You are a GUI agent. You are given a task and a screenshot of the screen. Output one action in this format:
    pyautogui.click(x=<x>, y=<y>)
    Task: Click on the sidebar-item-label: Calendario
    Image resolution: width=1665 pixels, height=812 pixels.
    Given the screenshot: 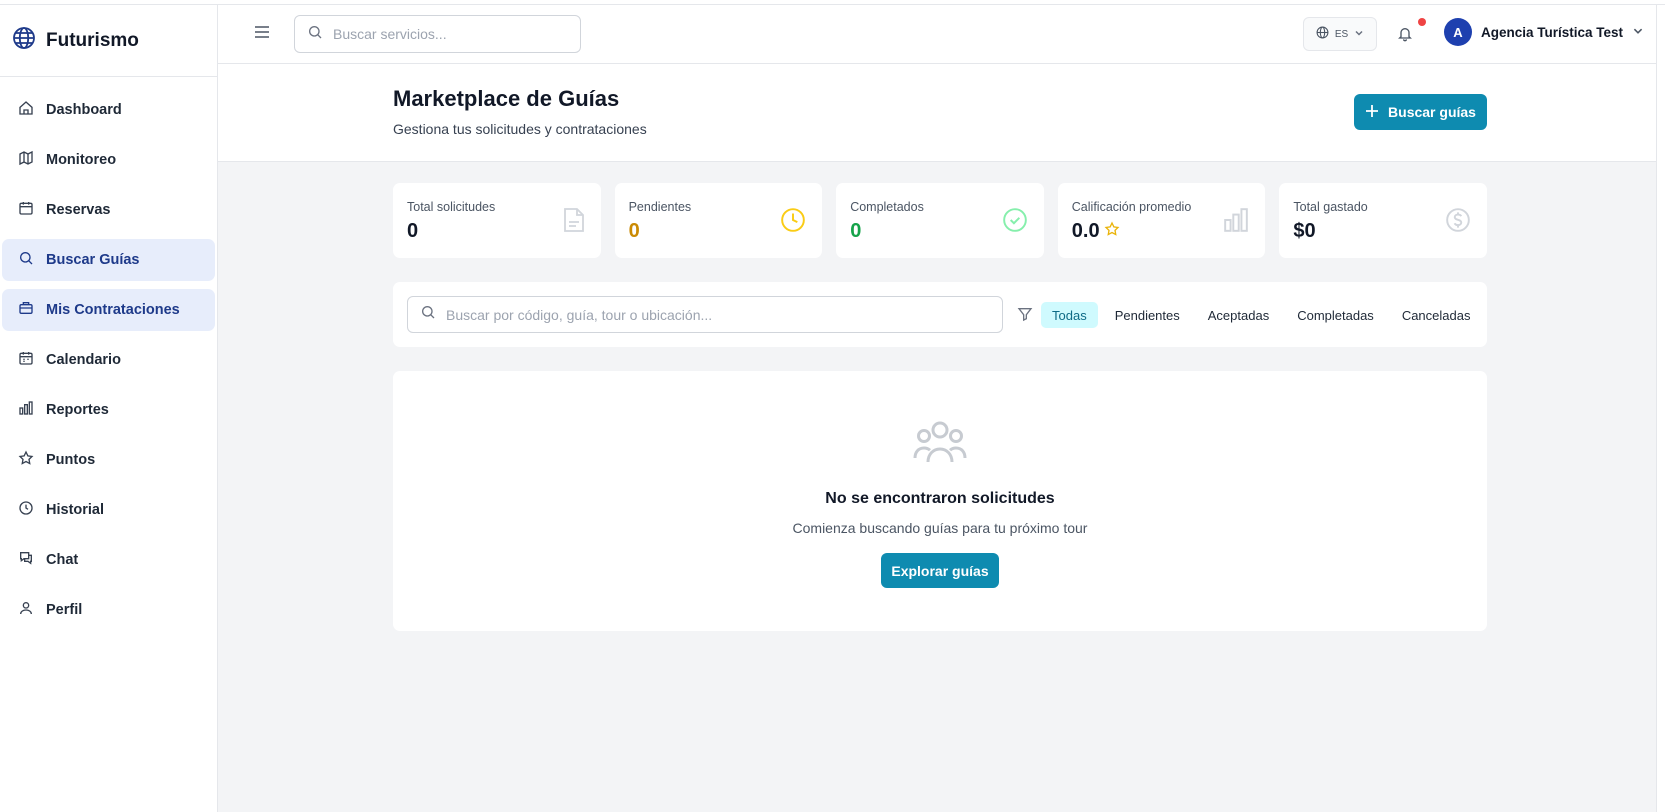 What is the action you would take?
    pyautogui.click(x=83, y=360)
    